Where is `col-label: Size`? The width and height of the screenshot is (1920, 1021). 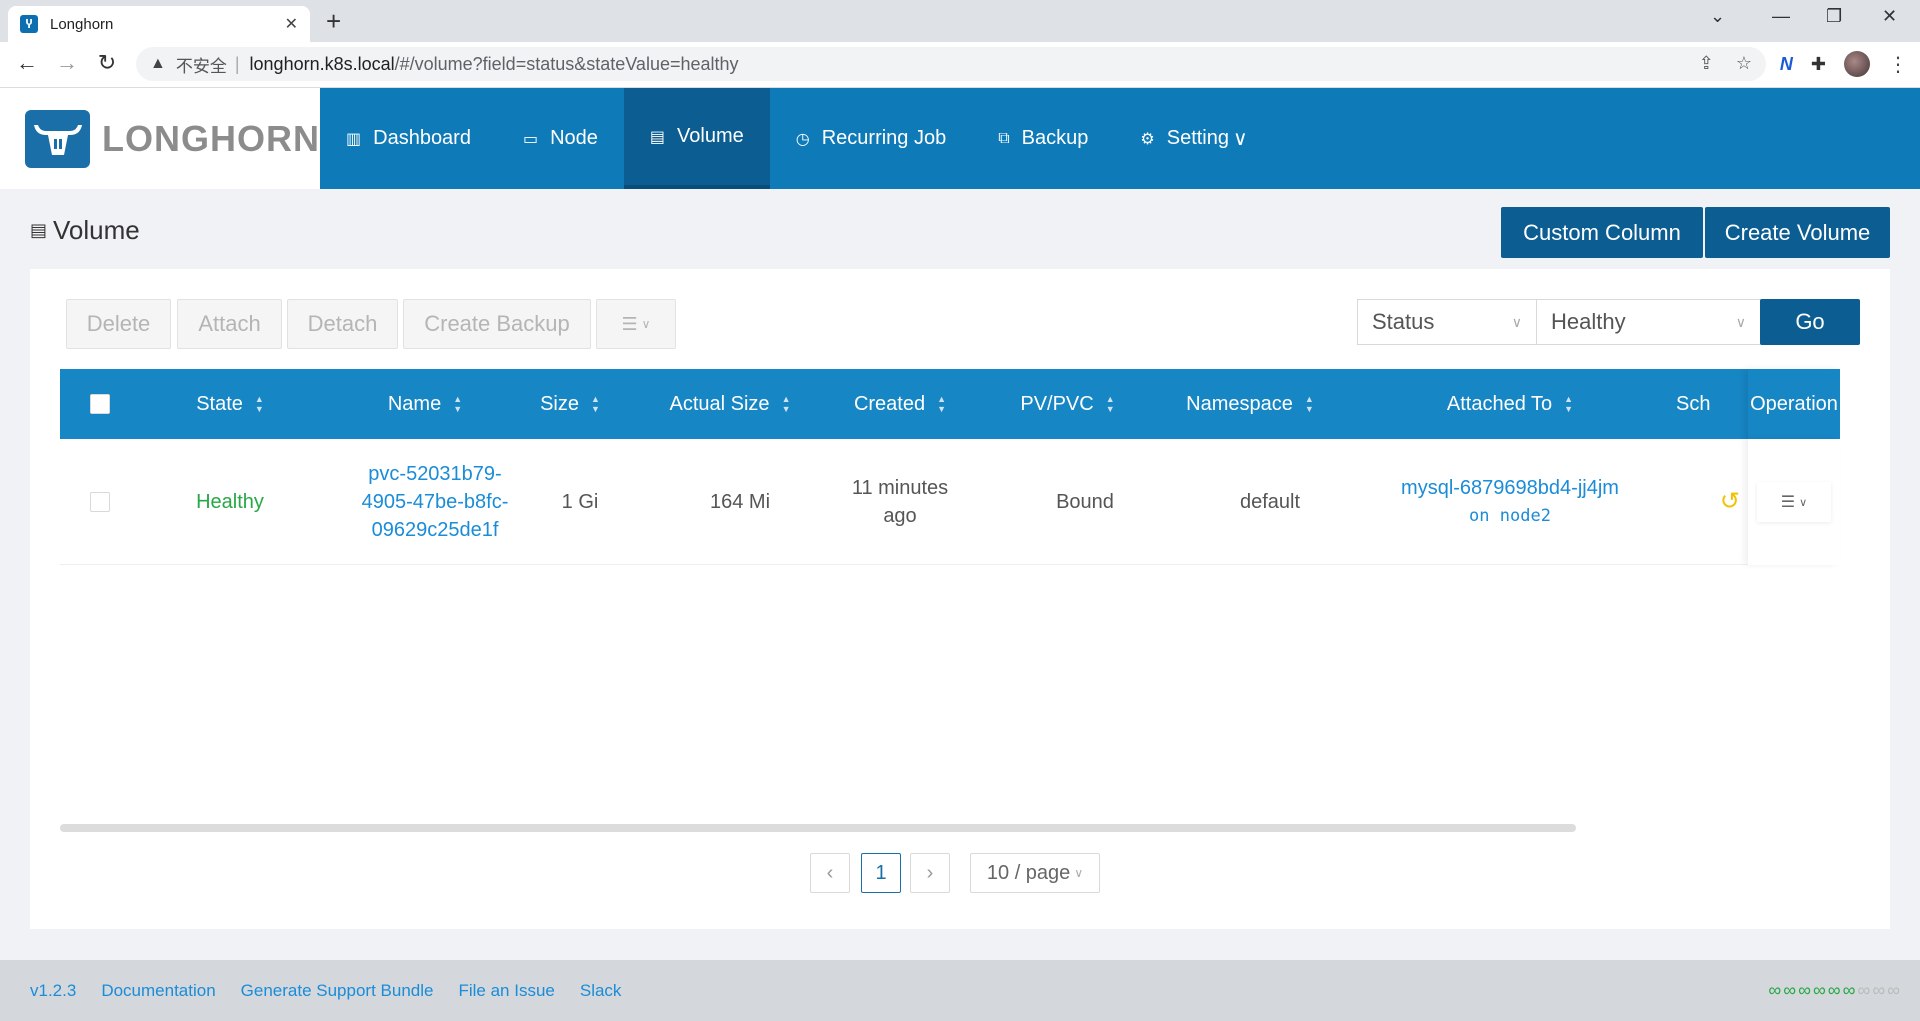 col-label: Size is located at coordinates (559, 403).